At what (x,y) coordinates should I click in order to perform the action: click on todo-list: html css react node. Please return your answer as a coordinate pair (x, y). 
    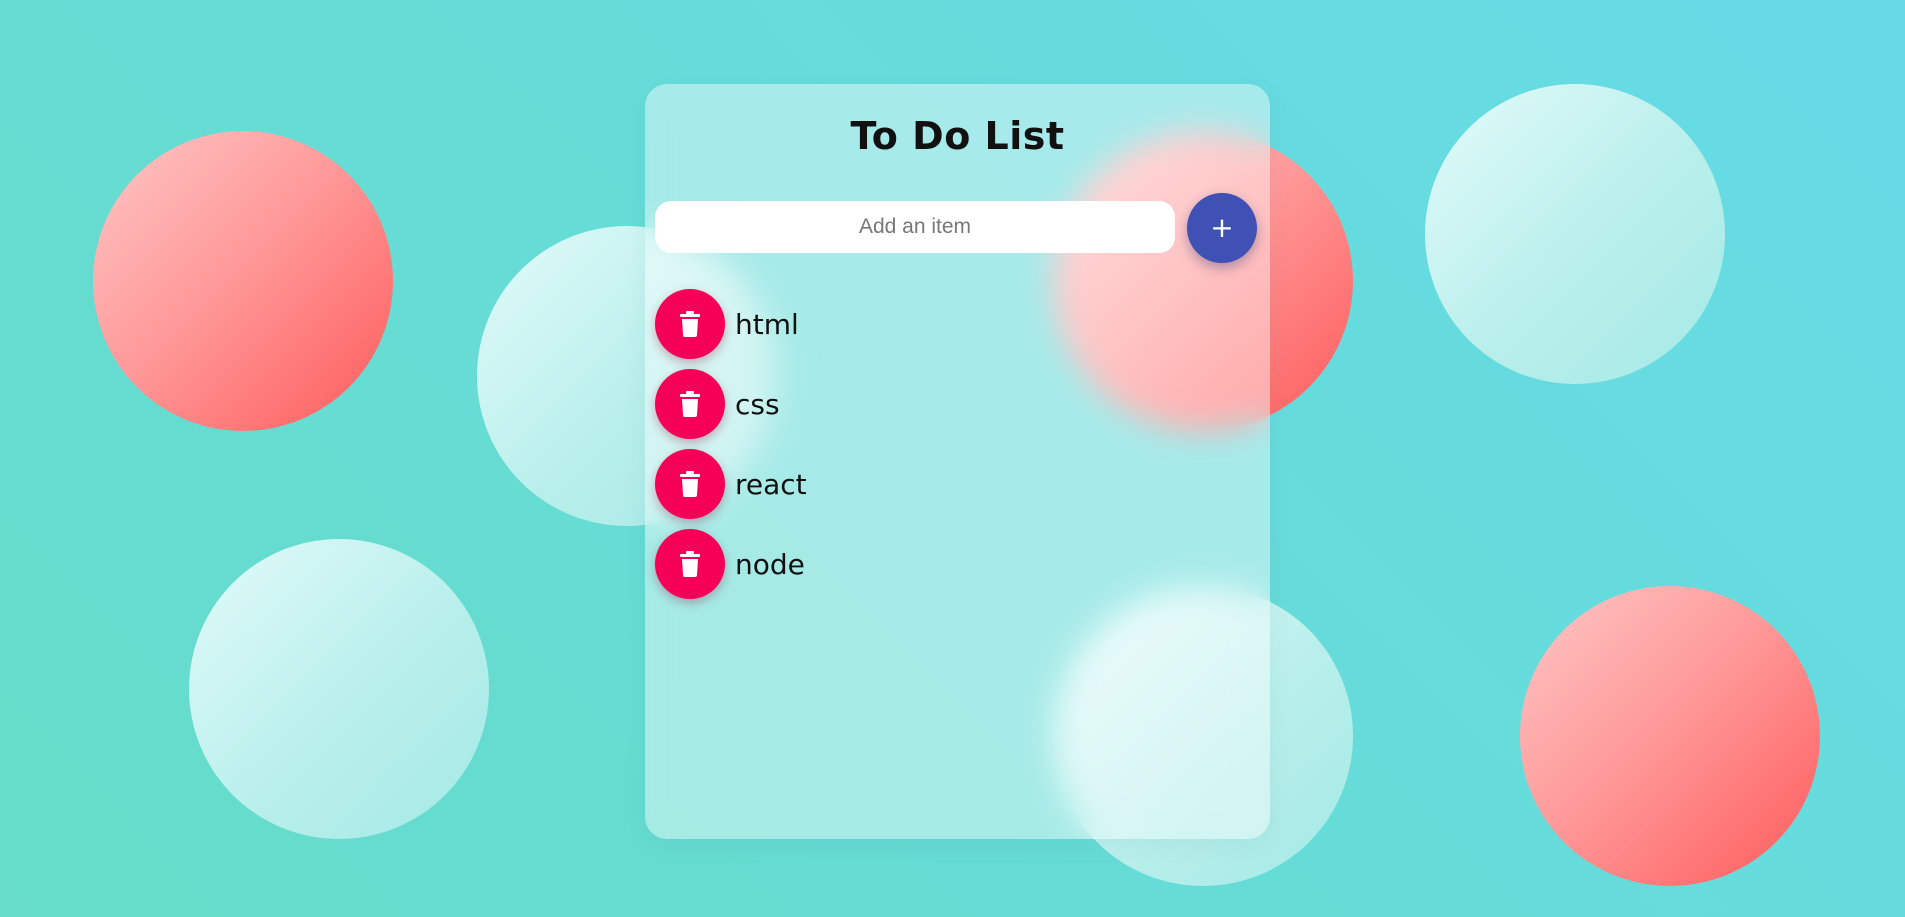
    Looking at the image, I should click on (955, 444).